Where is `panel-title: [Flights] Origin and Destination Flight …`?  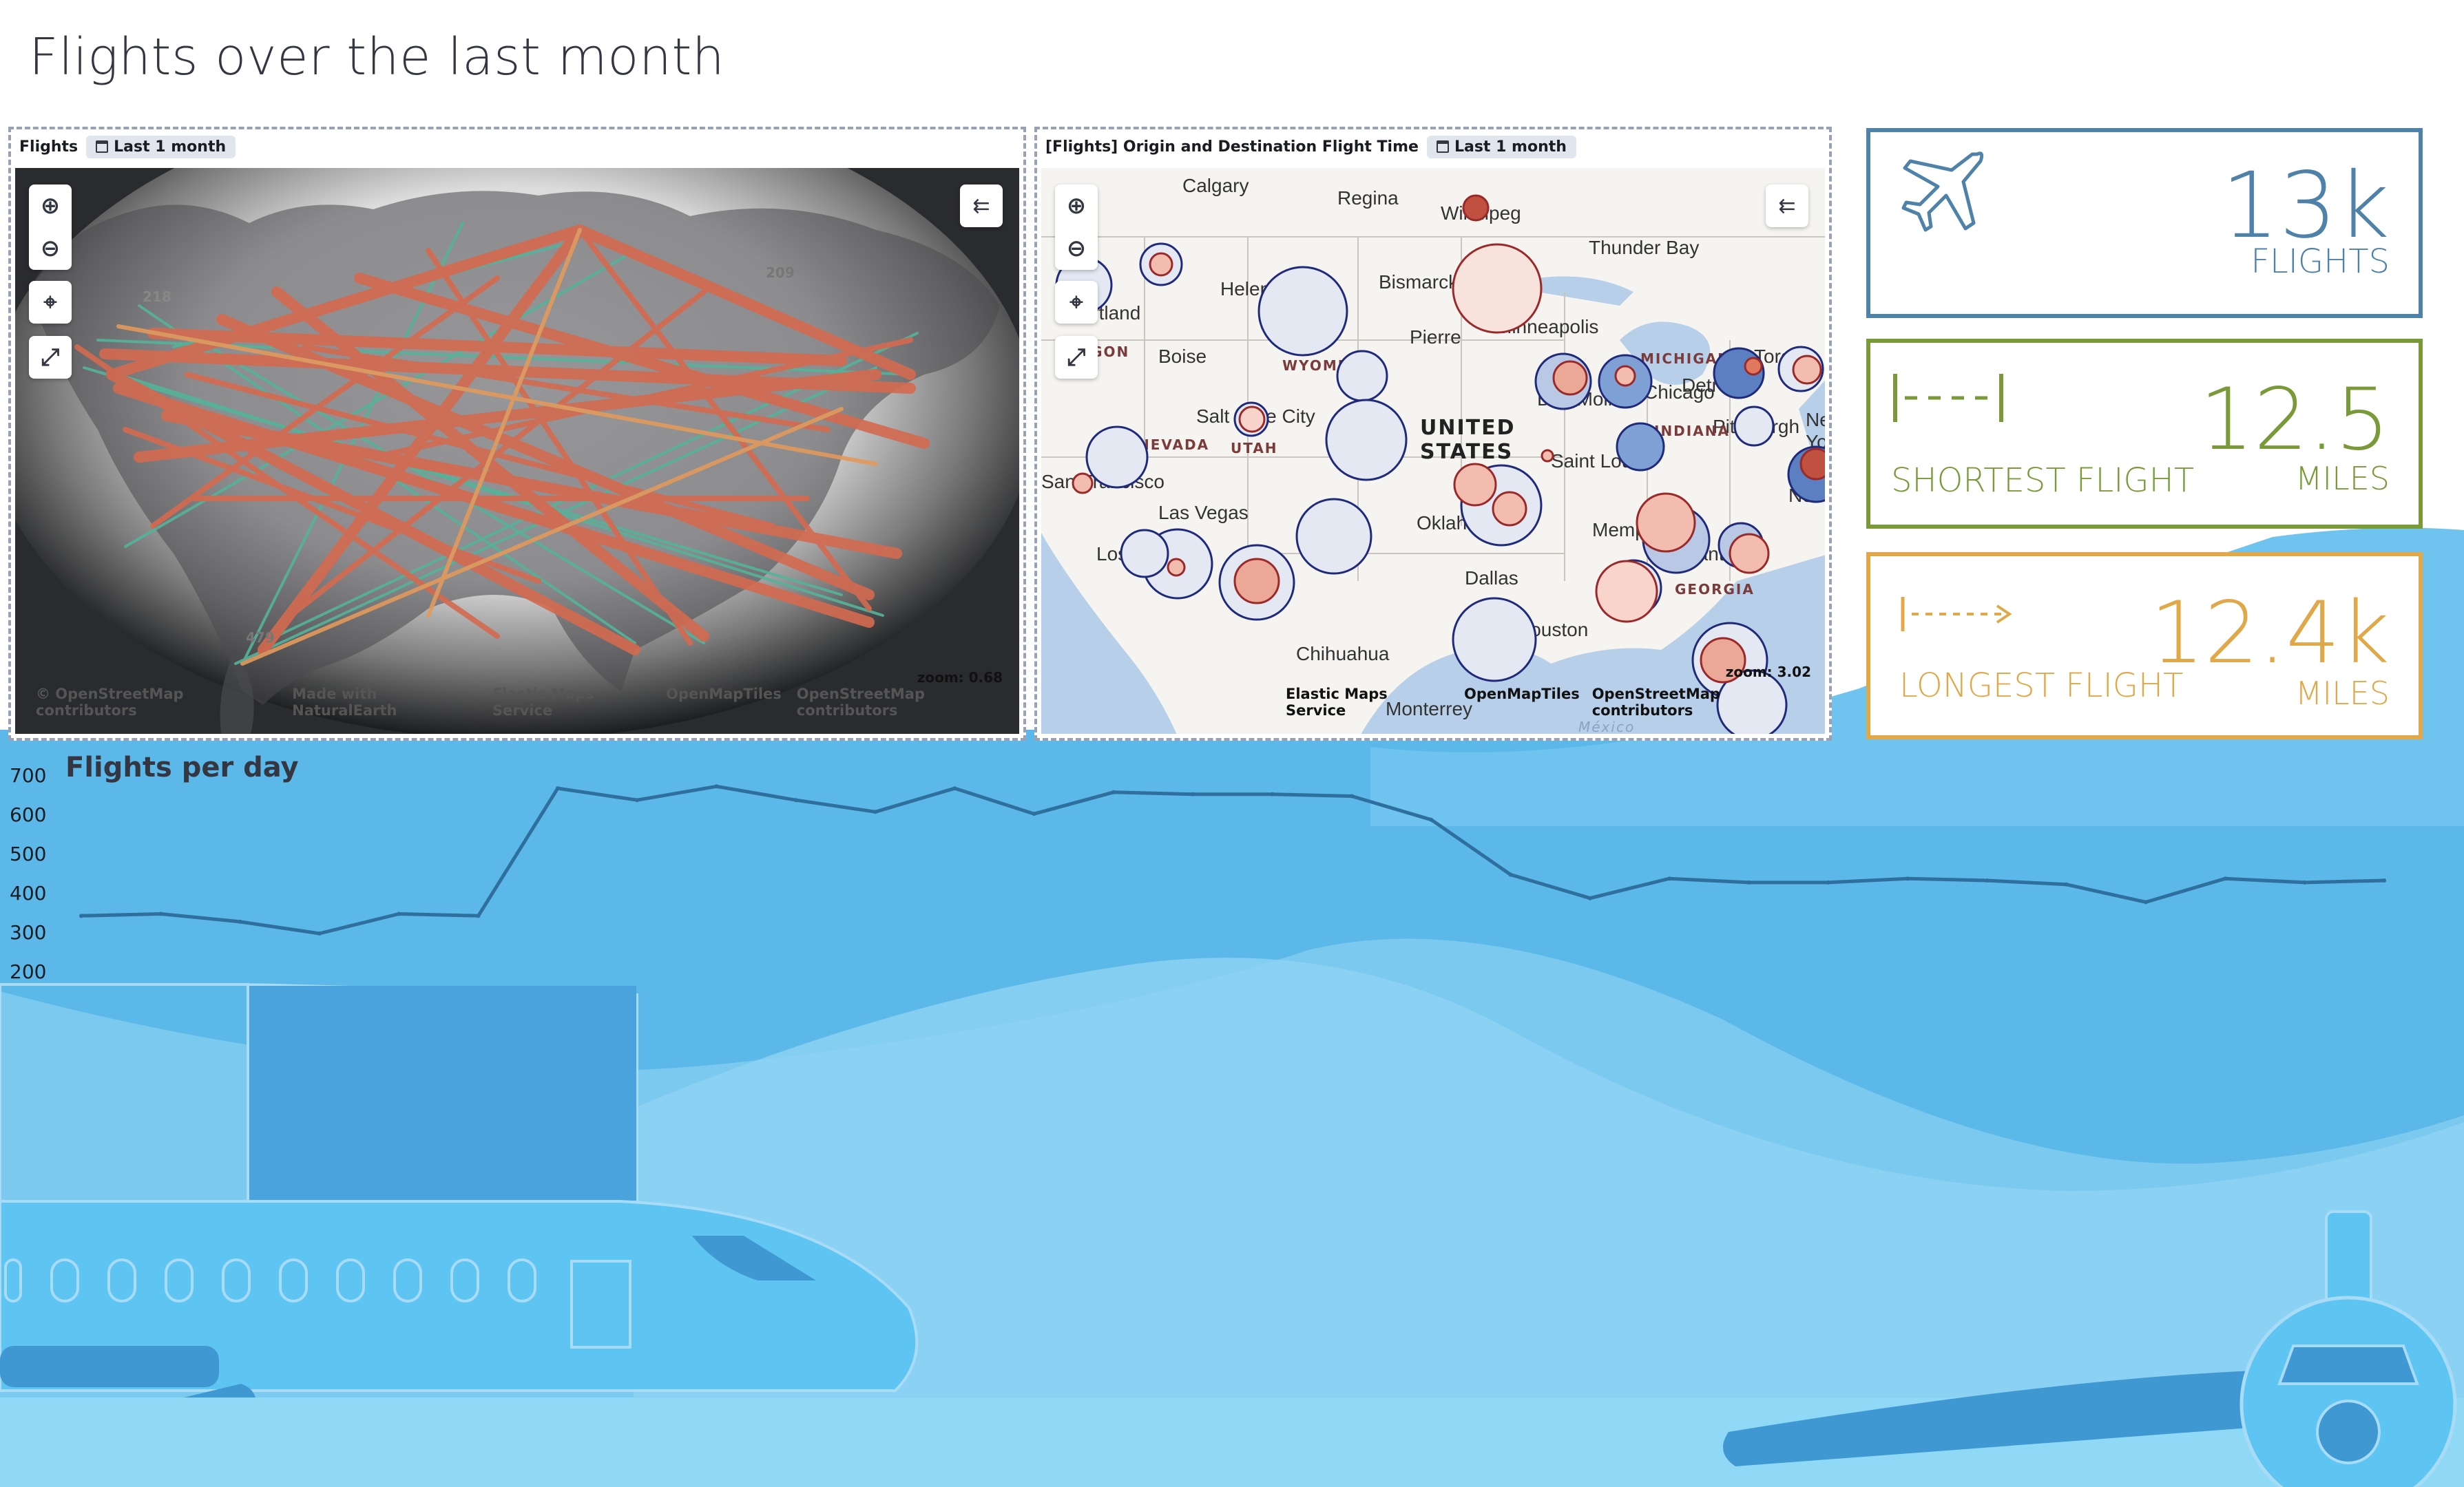
panel-title: [Flights] Origin and Destination Flight … is located at coordinates (1232, 147).